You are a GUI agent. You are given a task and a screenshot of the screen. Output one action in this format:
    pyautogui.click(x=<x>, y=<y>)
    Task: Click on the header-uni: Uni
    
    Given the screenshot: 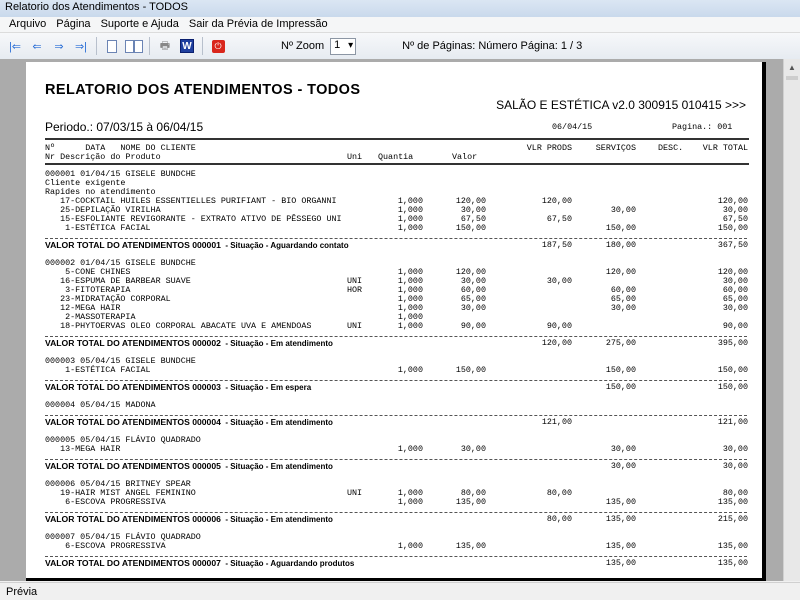 What is the action you would take?
    pyautogui.click(x=355, y=157)
    